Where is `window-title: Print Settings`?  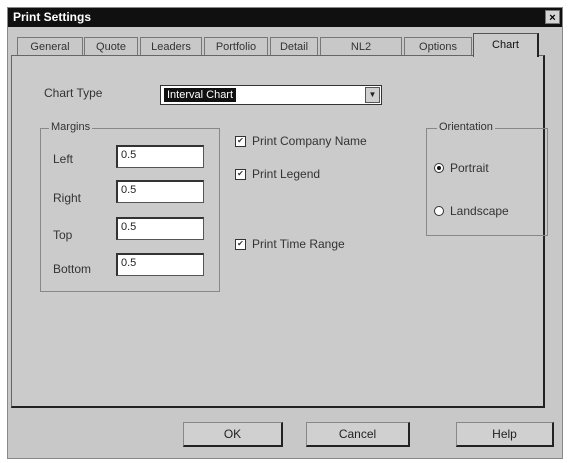
window-title: Print Settings is located at coordinates (52, 17).